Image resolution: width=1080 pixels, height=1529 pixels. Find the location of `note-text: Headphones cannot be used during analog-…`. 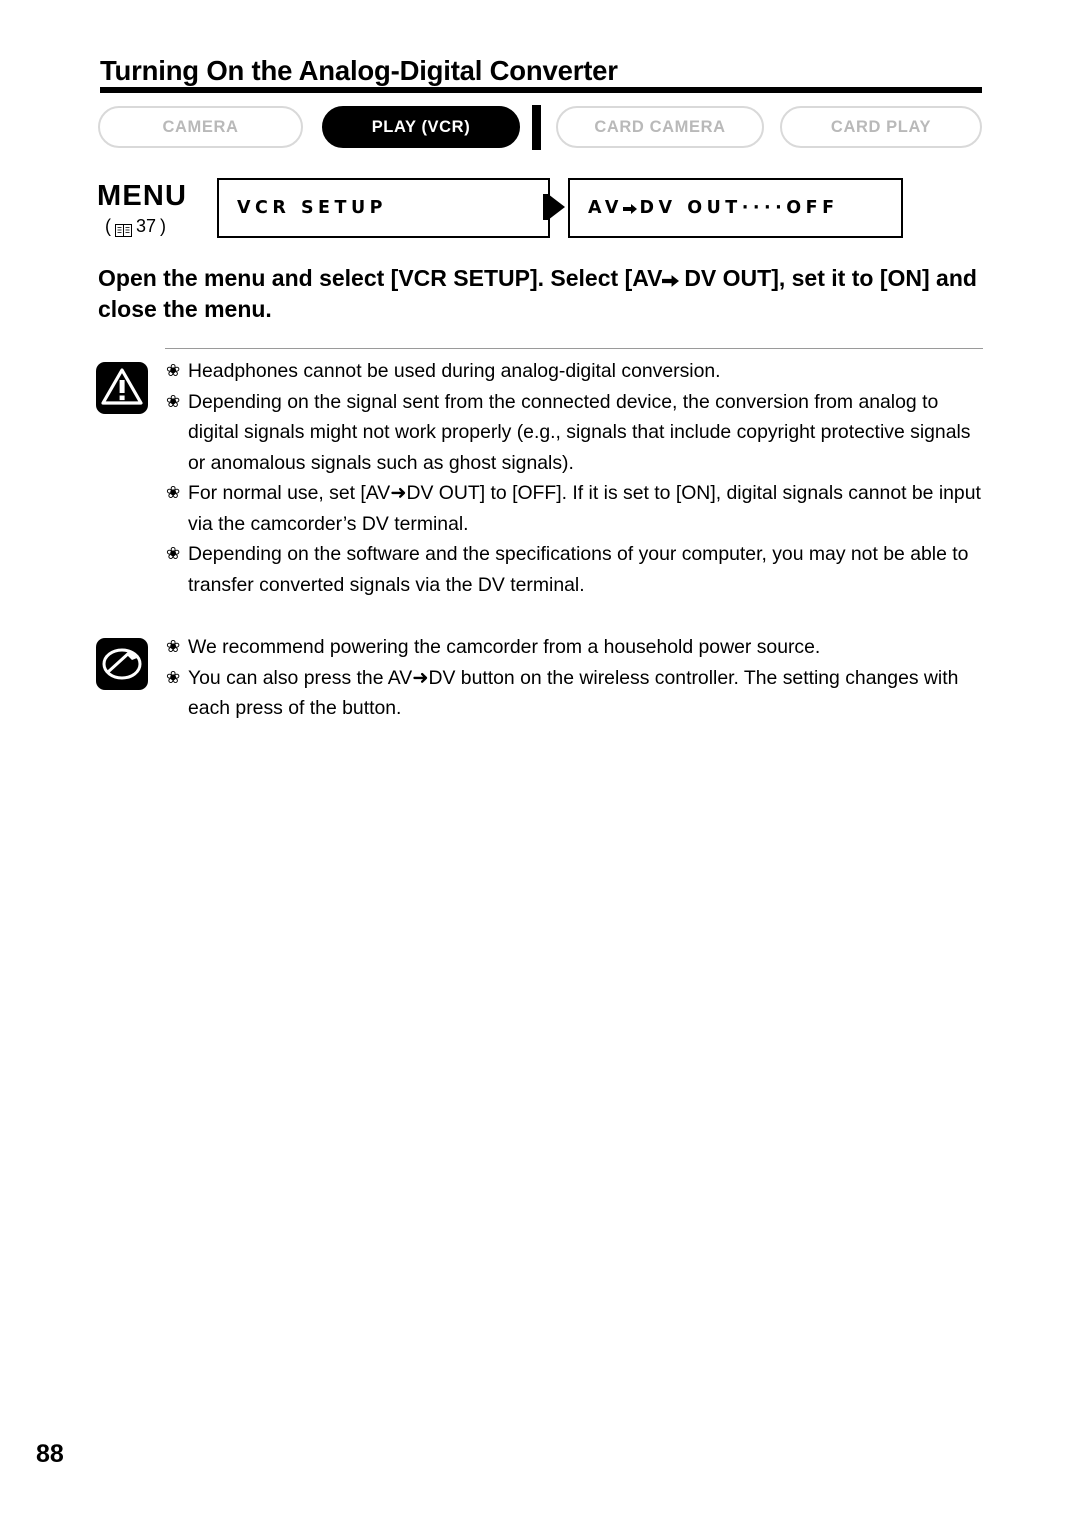

note-text: Headphones cannot be used during analog-… is located at coordinates (454, 371).